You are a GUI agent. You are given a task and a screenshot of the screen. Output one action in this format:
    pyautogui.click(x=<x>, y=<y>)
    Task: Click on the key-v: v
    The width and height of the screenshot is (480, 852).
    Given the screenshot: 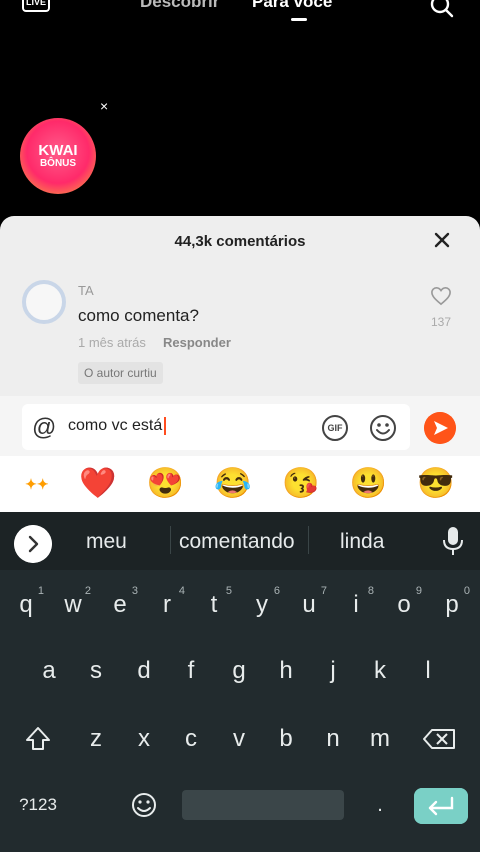 What is the action you would take?
    pyautogui.click(x=239, y=739)
    